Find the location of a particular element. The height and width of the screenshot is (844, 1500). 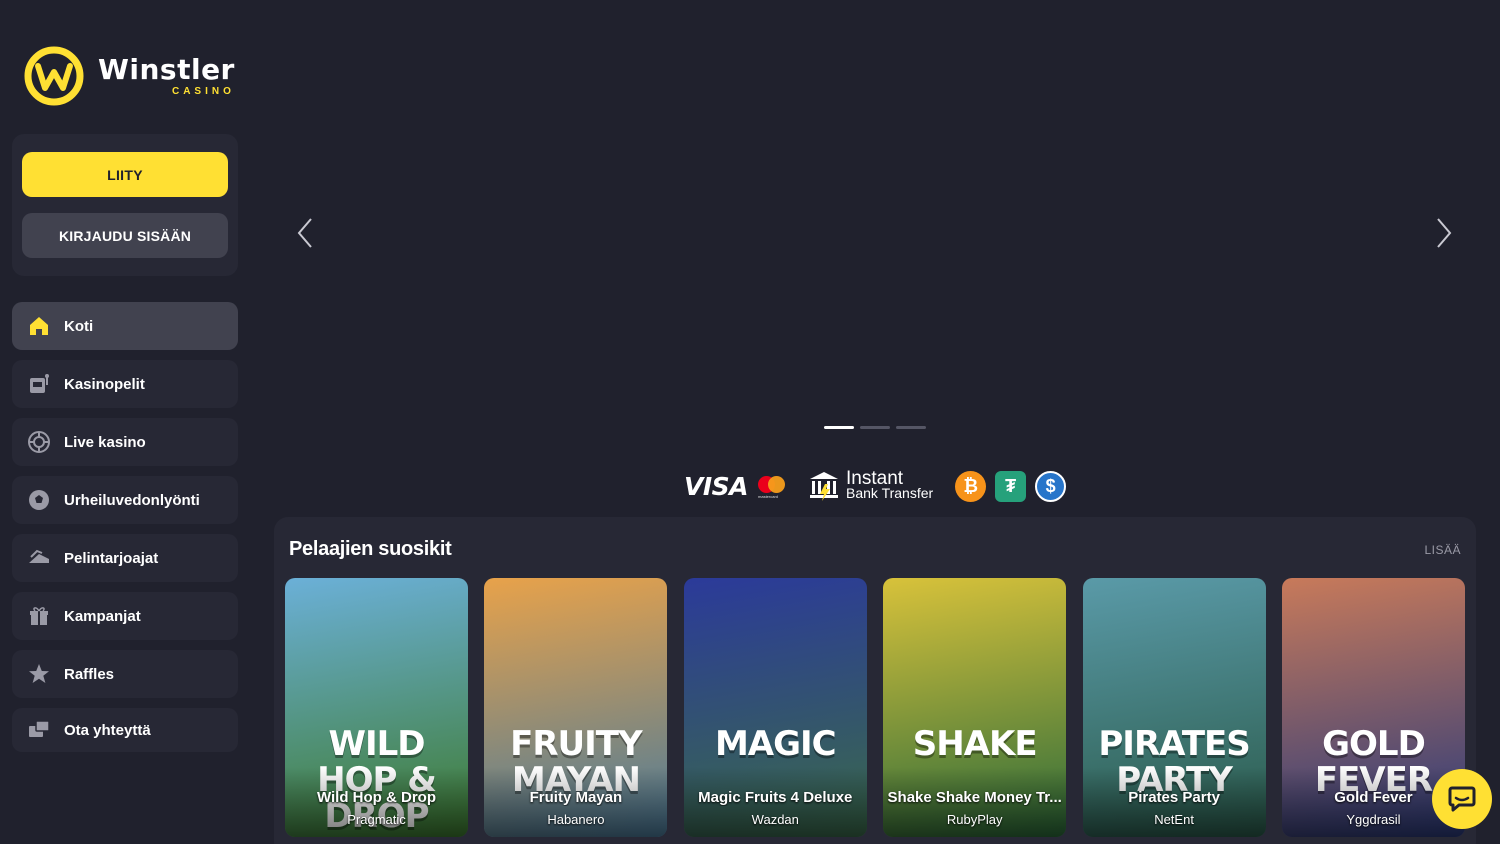

nav-item-label: Pelintarjoajat is located at coordinates (111, 558).